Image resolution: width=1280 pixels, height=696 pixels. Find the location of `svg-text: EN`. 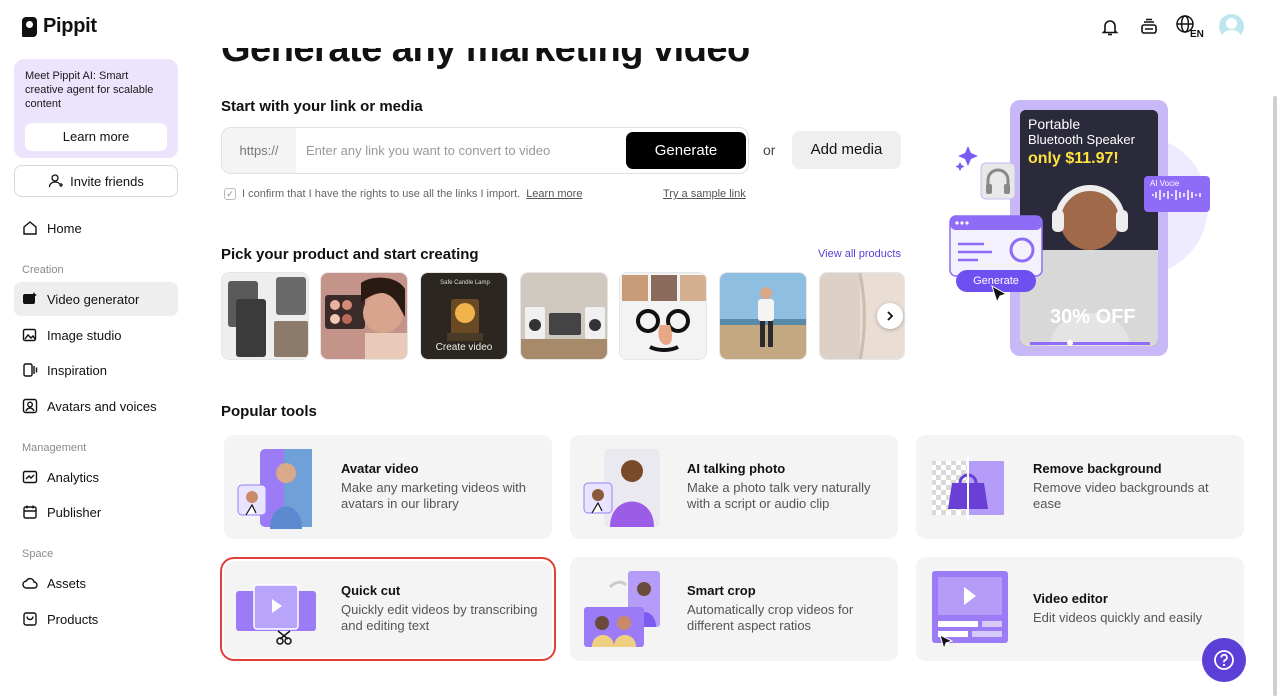

svg-text: EN is located at coordinates (1197, 34).